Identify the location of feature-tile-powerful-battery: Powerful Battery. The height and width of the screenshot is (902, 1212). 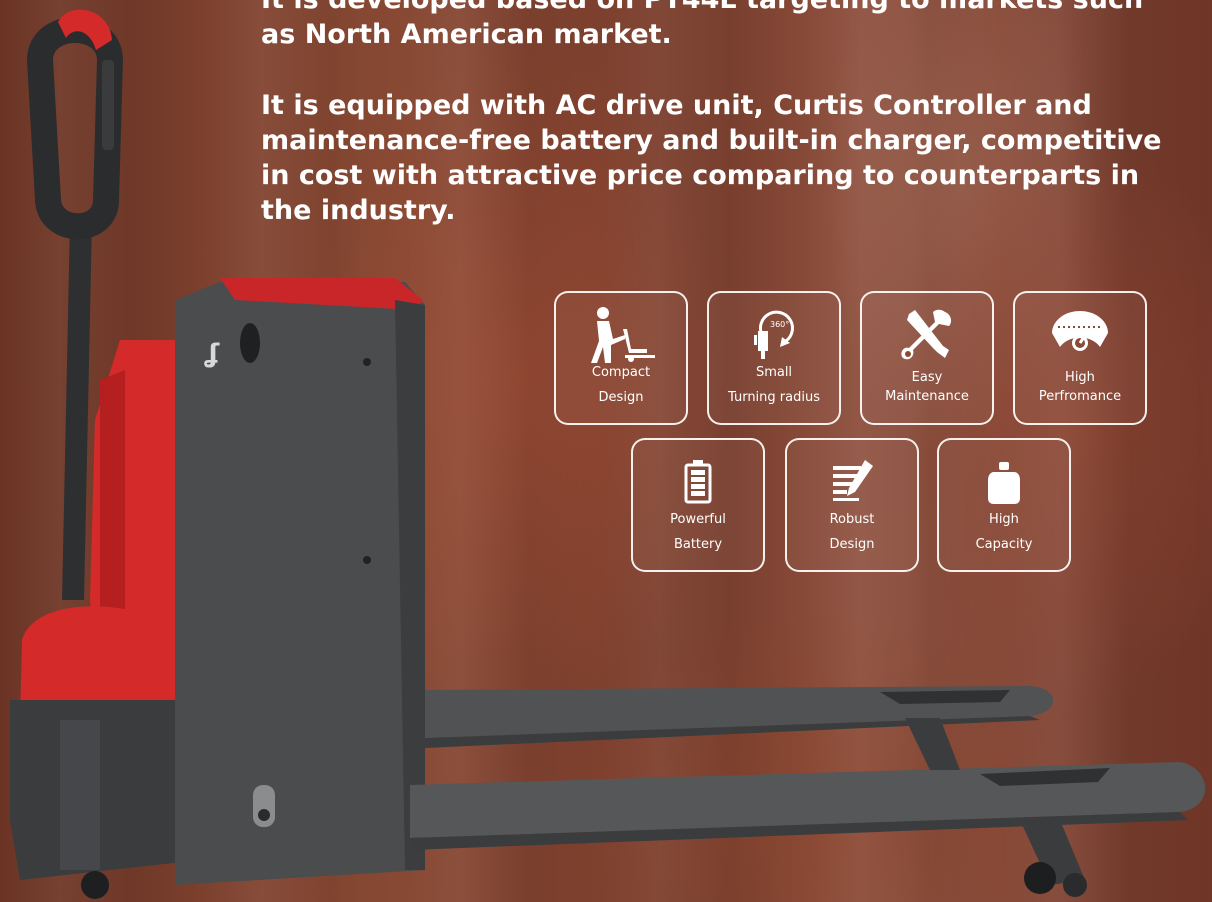
(698, 505).